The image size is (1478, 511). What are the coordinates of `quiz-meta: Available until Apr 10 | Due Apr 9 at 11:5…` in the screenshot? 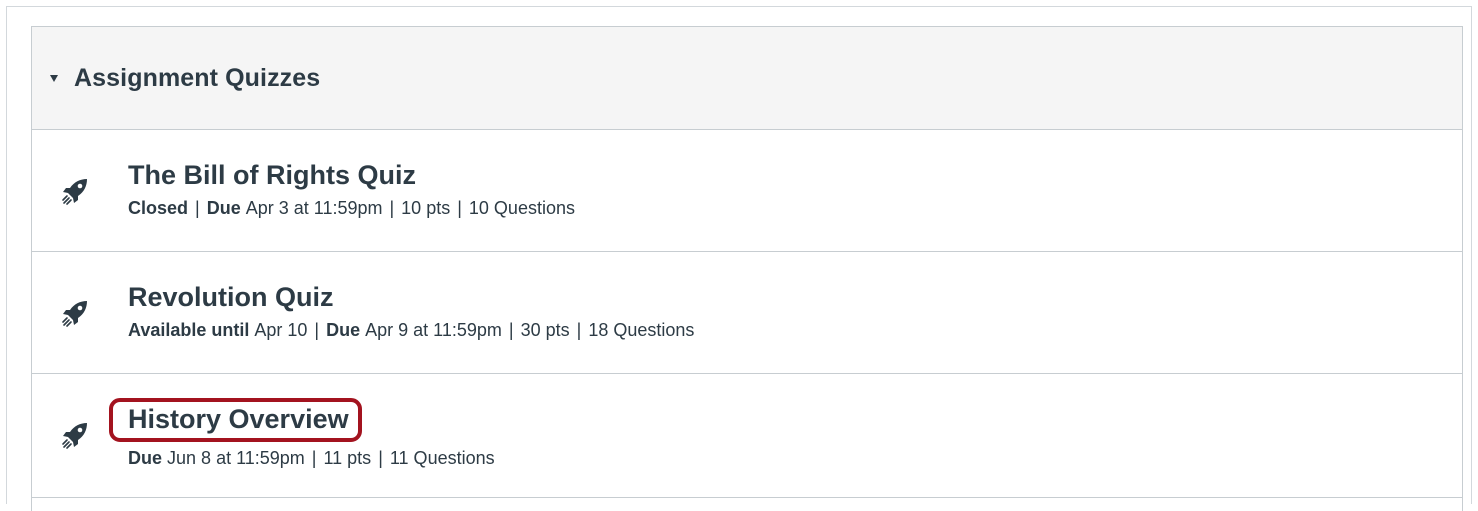 It's located at (411, 330).